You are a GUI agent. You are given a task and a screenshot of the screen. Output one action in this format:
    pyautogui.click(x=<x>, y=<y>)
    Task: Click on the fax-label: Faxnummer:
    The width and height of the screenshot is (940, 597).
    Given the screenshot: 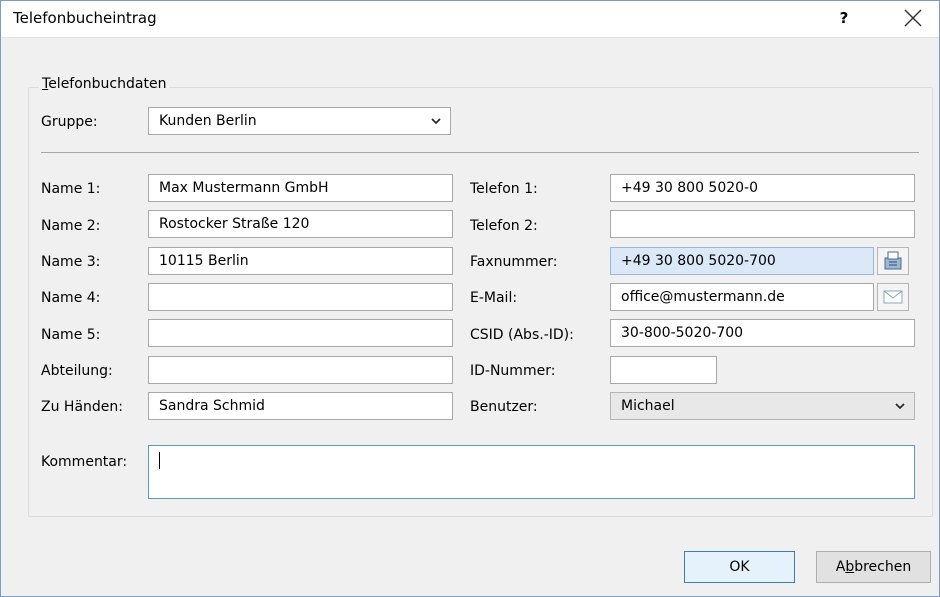 What is the action you would take?
    pyautogui.click(x=514, y=262)
    